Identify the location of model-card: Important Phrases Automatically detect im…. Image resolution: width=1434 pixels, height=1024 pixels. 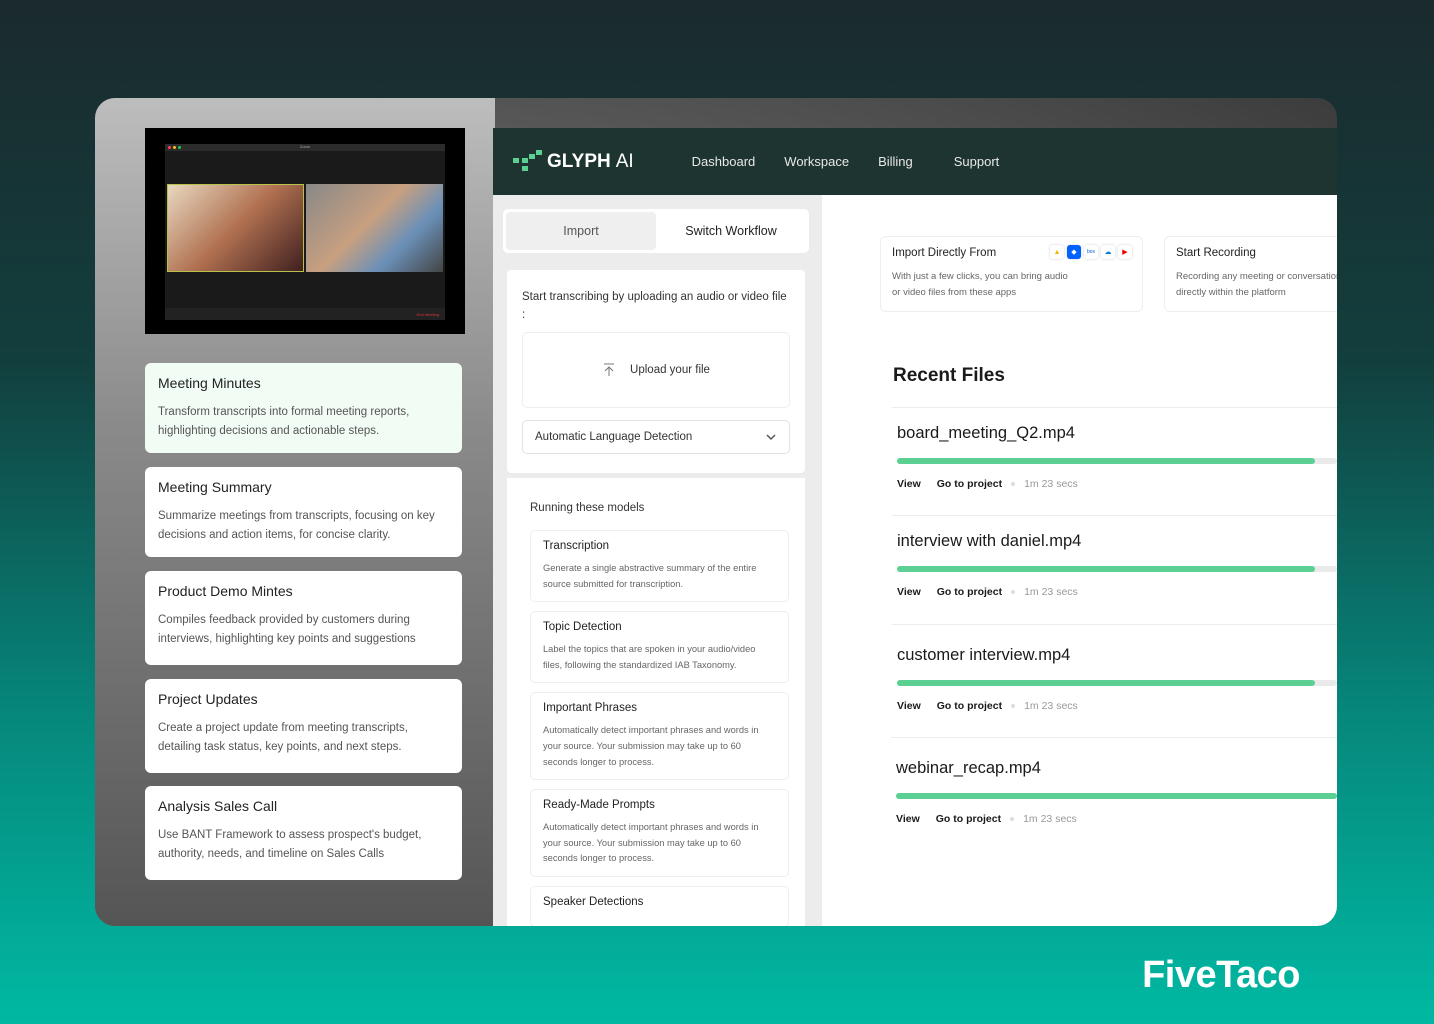
(659, 736).